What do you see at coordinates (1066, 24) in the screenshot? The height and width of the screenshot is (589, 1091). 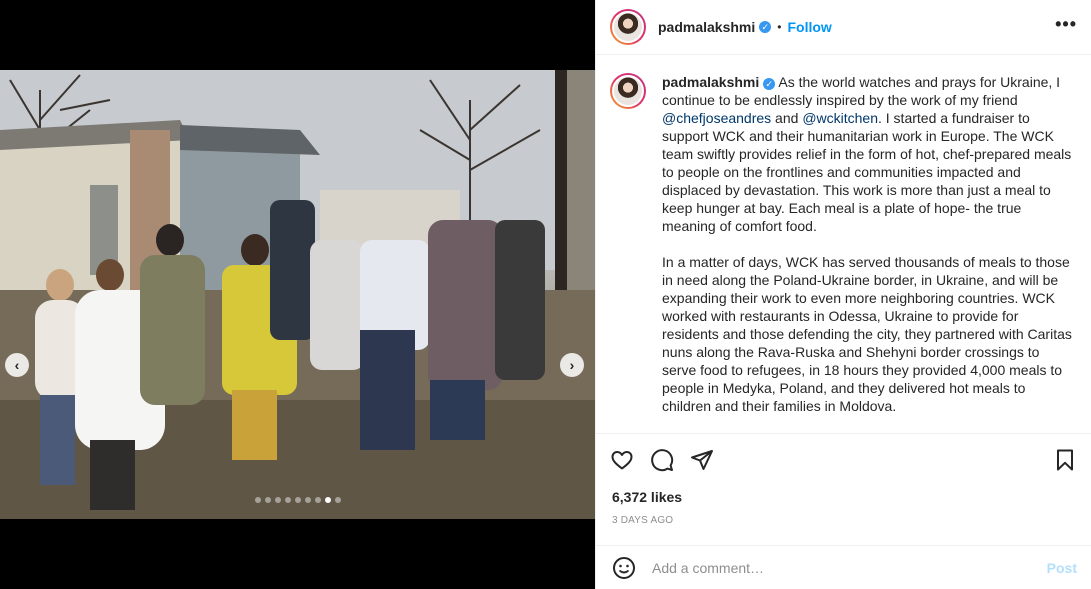 I see `more-options-icon: •••` at bounding box center [1066, 24].